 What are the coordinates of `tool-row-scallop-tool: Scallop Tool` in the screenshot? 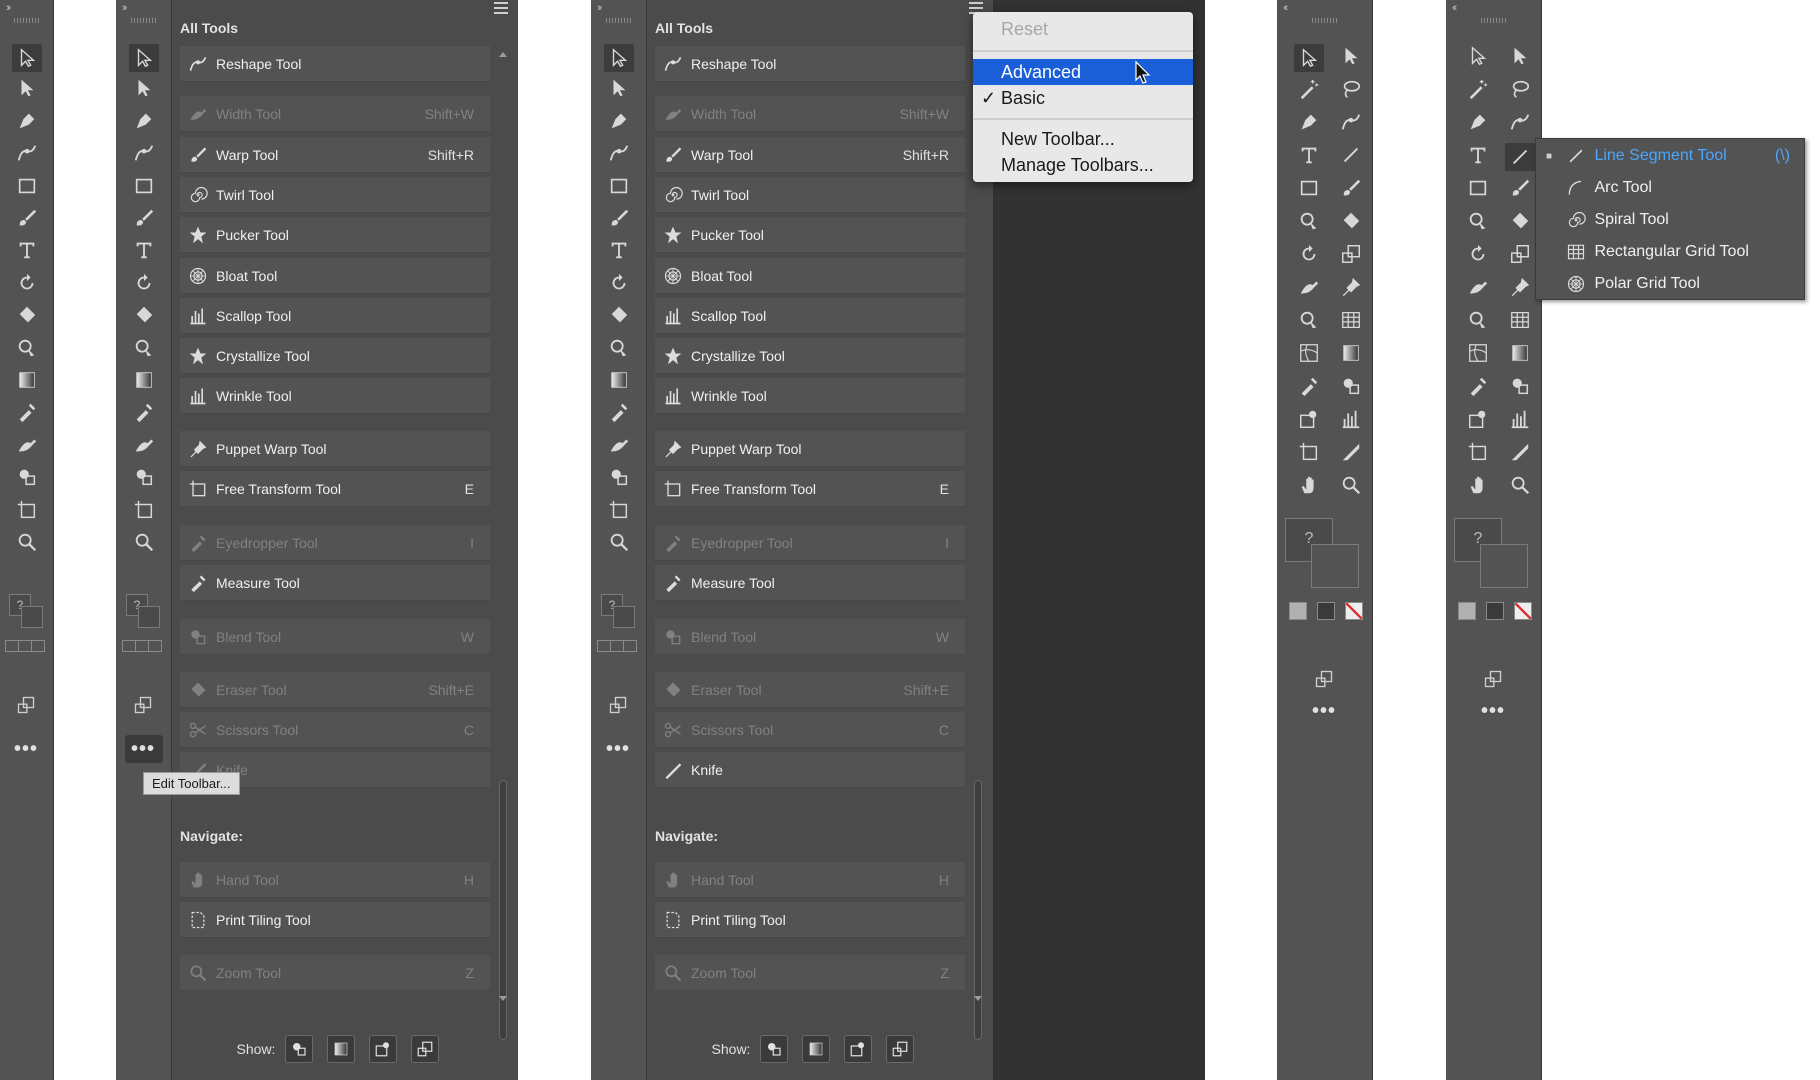 It's located at (810, 316).